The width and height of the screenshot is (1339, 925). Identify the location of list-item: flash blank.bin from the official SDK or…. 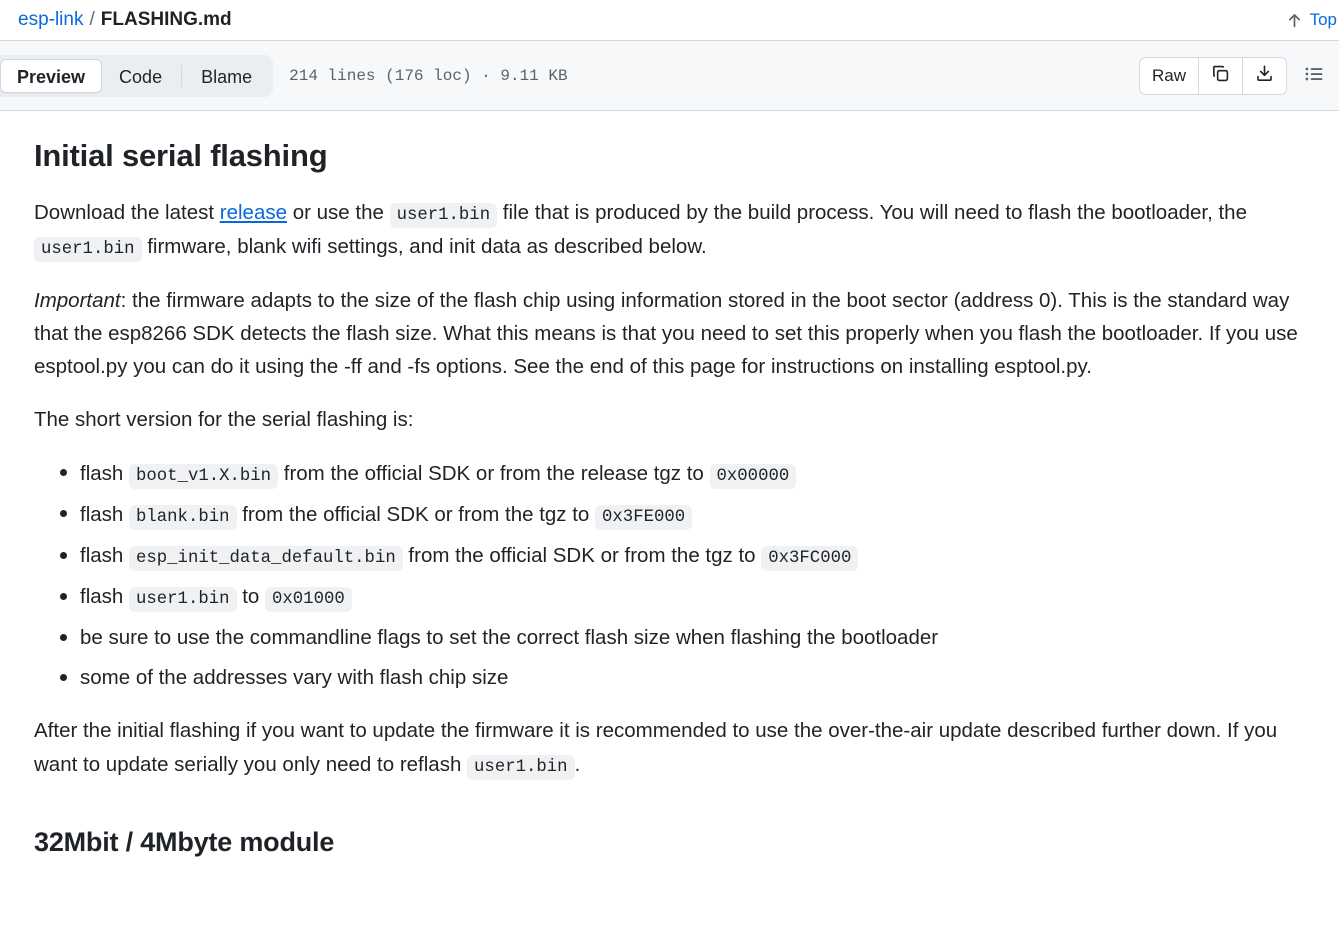
(682, 515).